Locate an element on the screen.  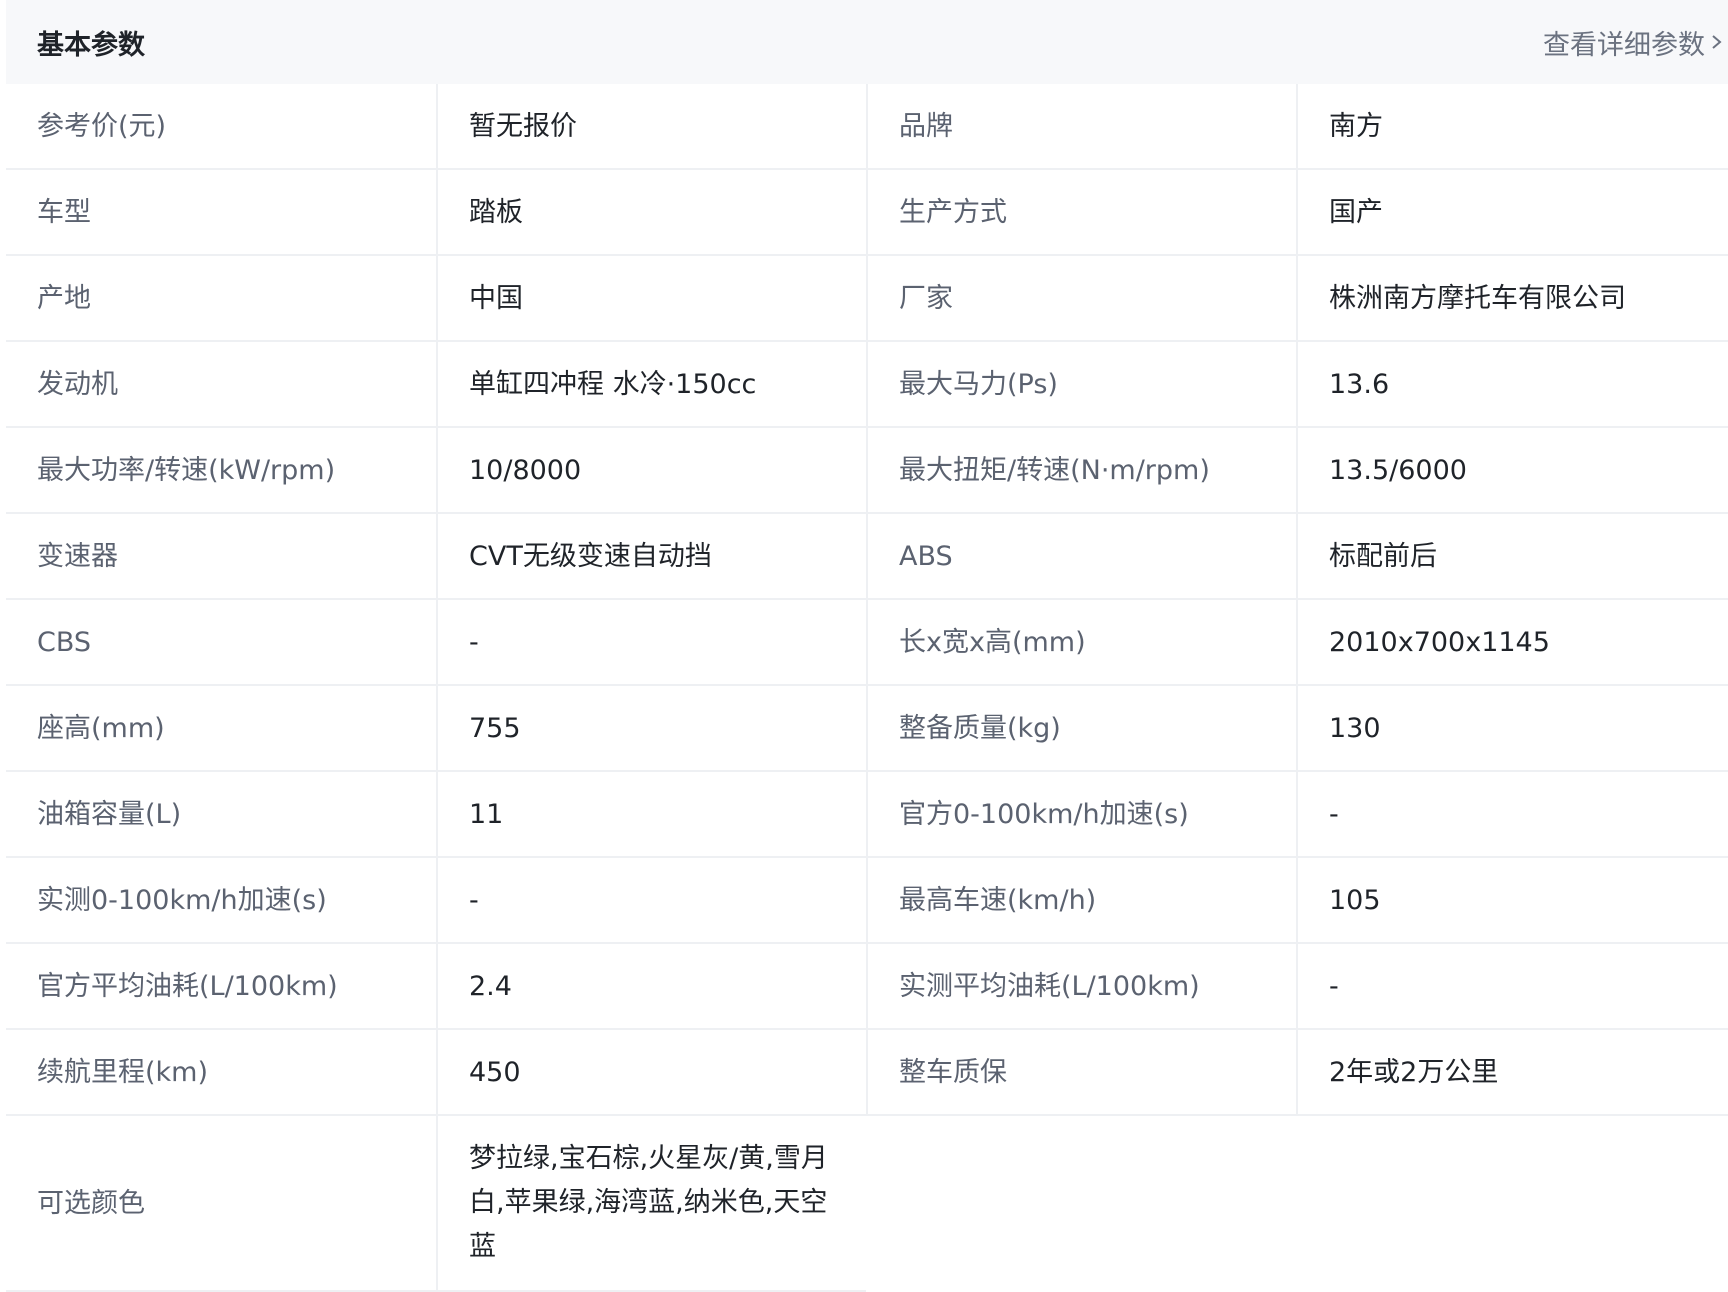
param-value: 暂无报价 is located at coordinates (651, 127).